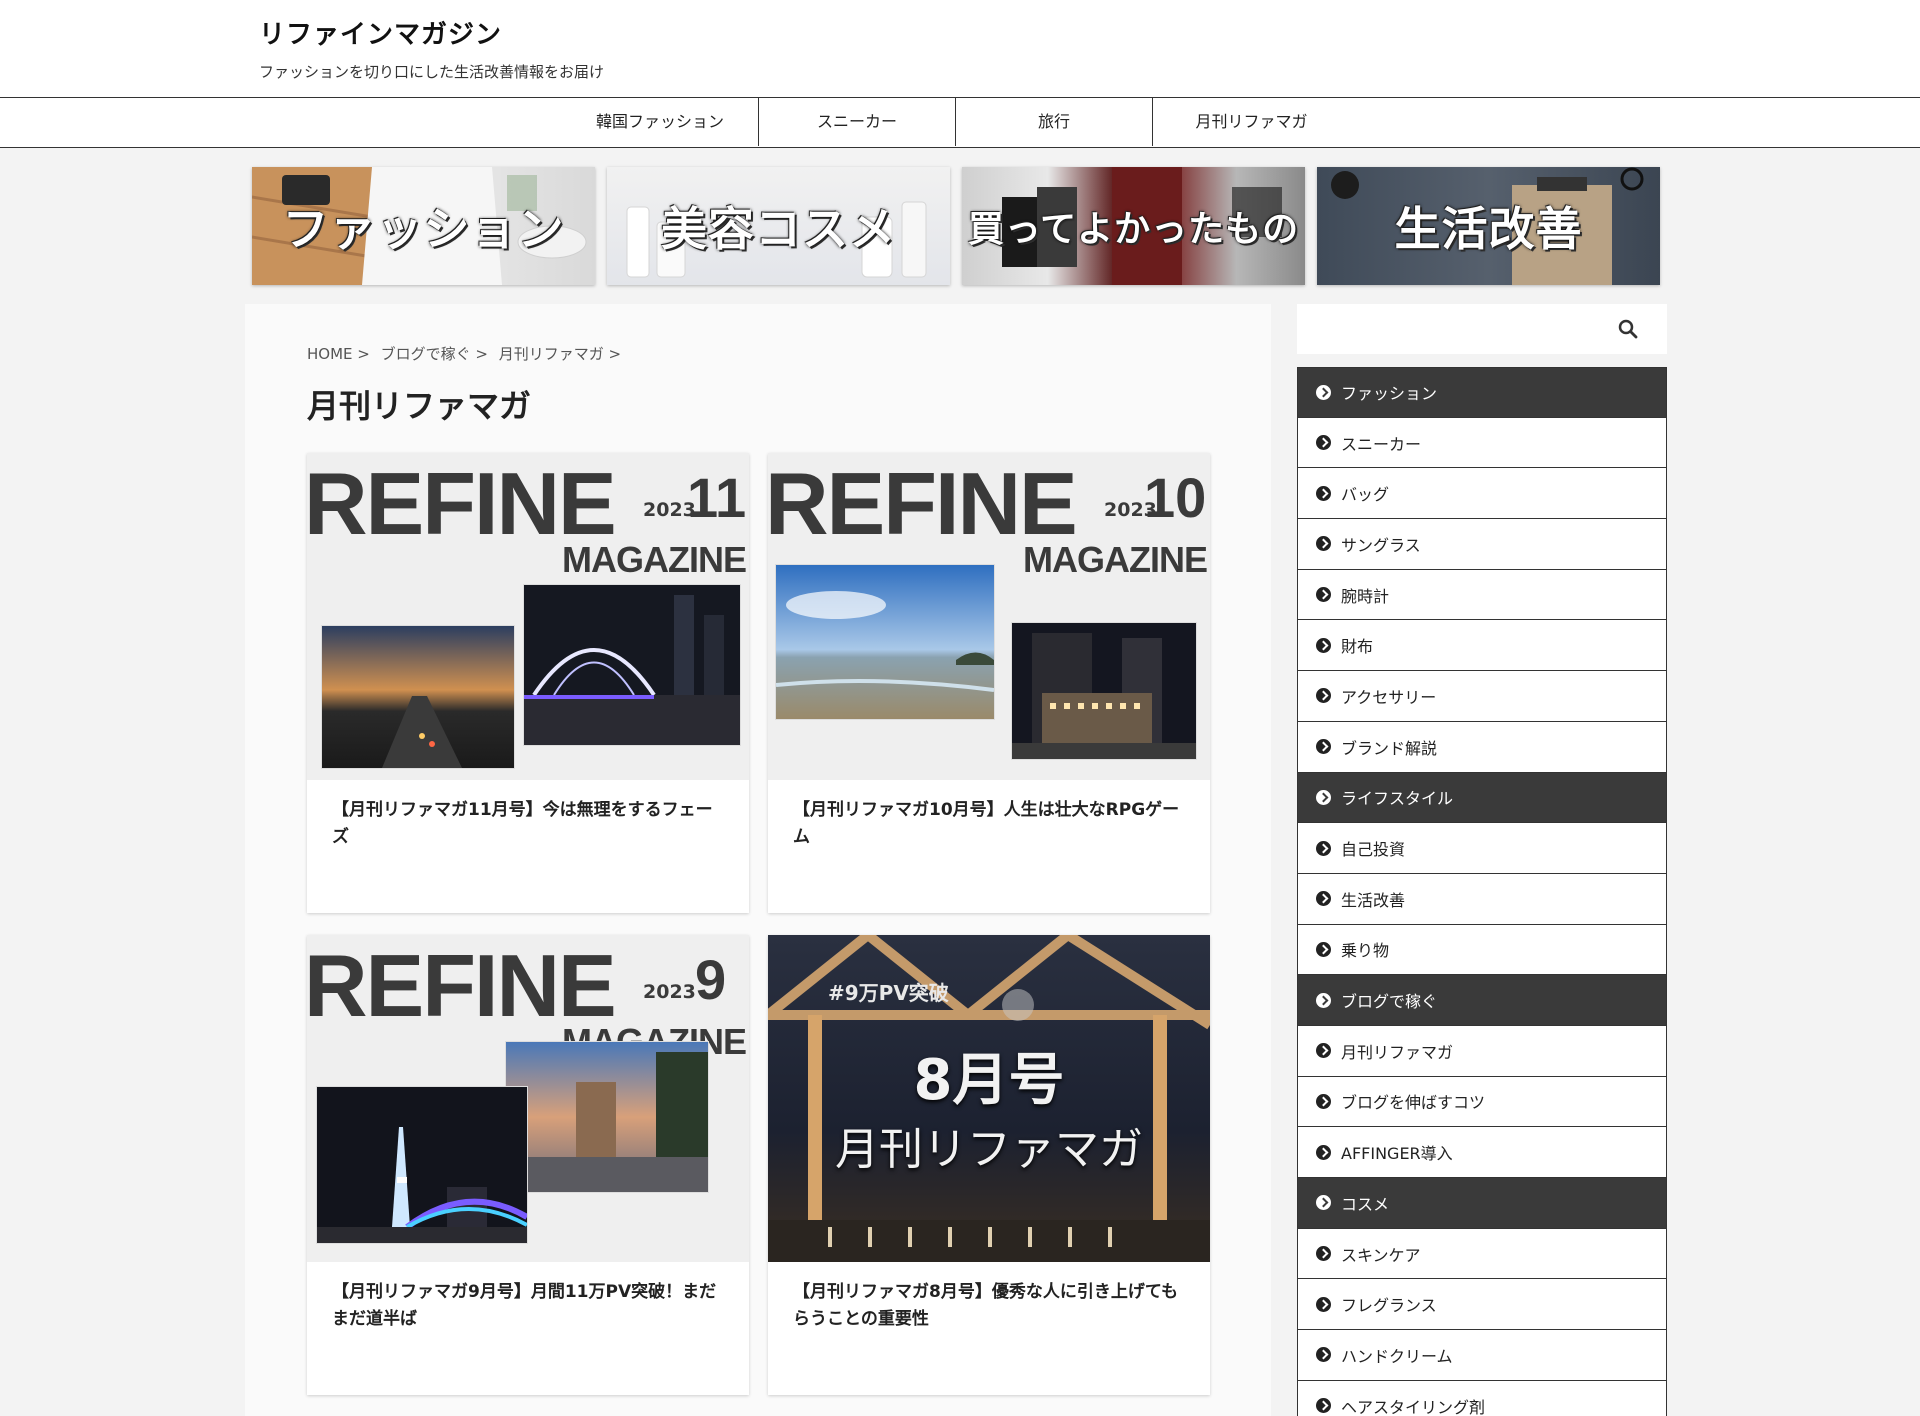 The image size is (1920, 1416). Describe the element at coordinates (990, 824) in the screenshot. I see `post-title: 【月刊リファマガ10月号】人生は壮大なRPGゲーム` at that location.